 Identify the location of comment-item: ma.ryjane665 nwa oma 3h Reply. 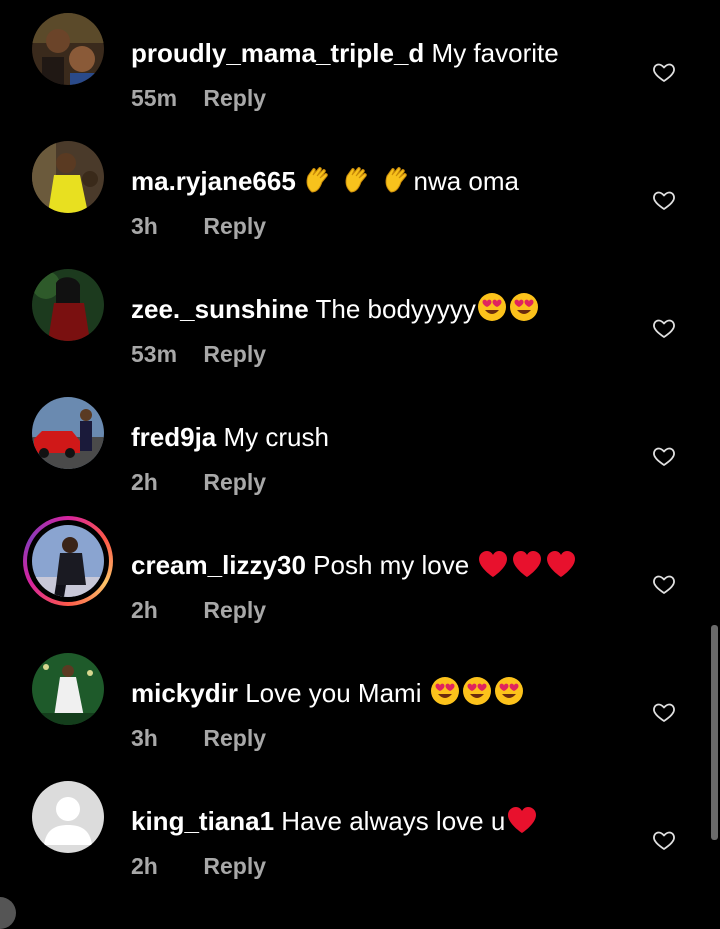
(360, 192).